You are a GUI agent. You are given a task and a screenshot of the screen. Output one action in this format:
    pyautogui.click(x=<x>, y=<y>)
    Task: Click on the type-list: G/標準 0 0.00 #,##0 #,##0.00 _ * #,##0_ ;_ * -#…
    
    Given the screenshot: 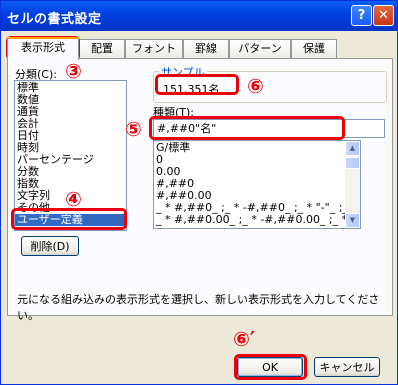 What is the action you would take?
    pyautogui.click(x=257, y=184)
    